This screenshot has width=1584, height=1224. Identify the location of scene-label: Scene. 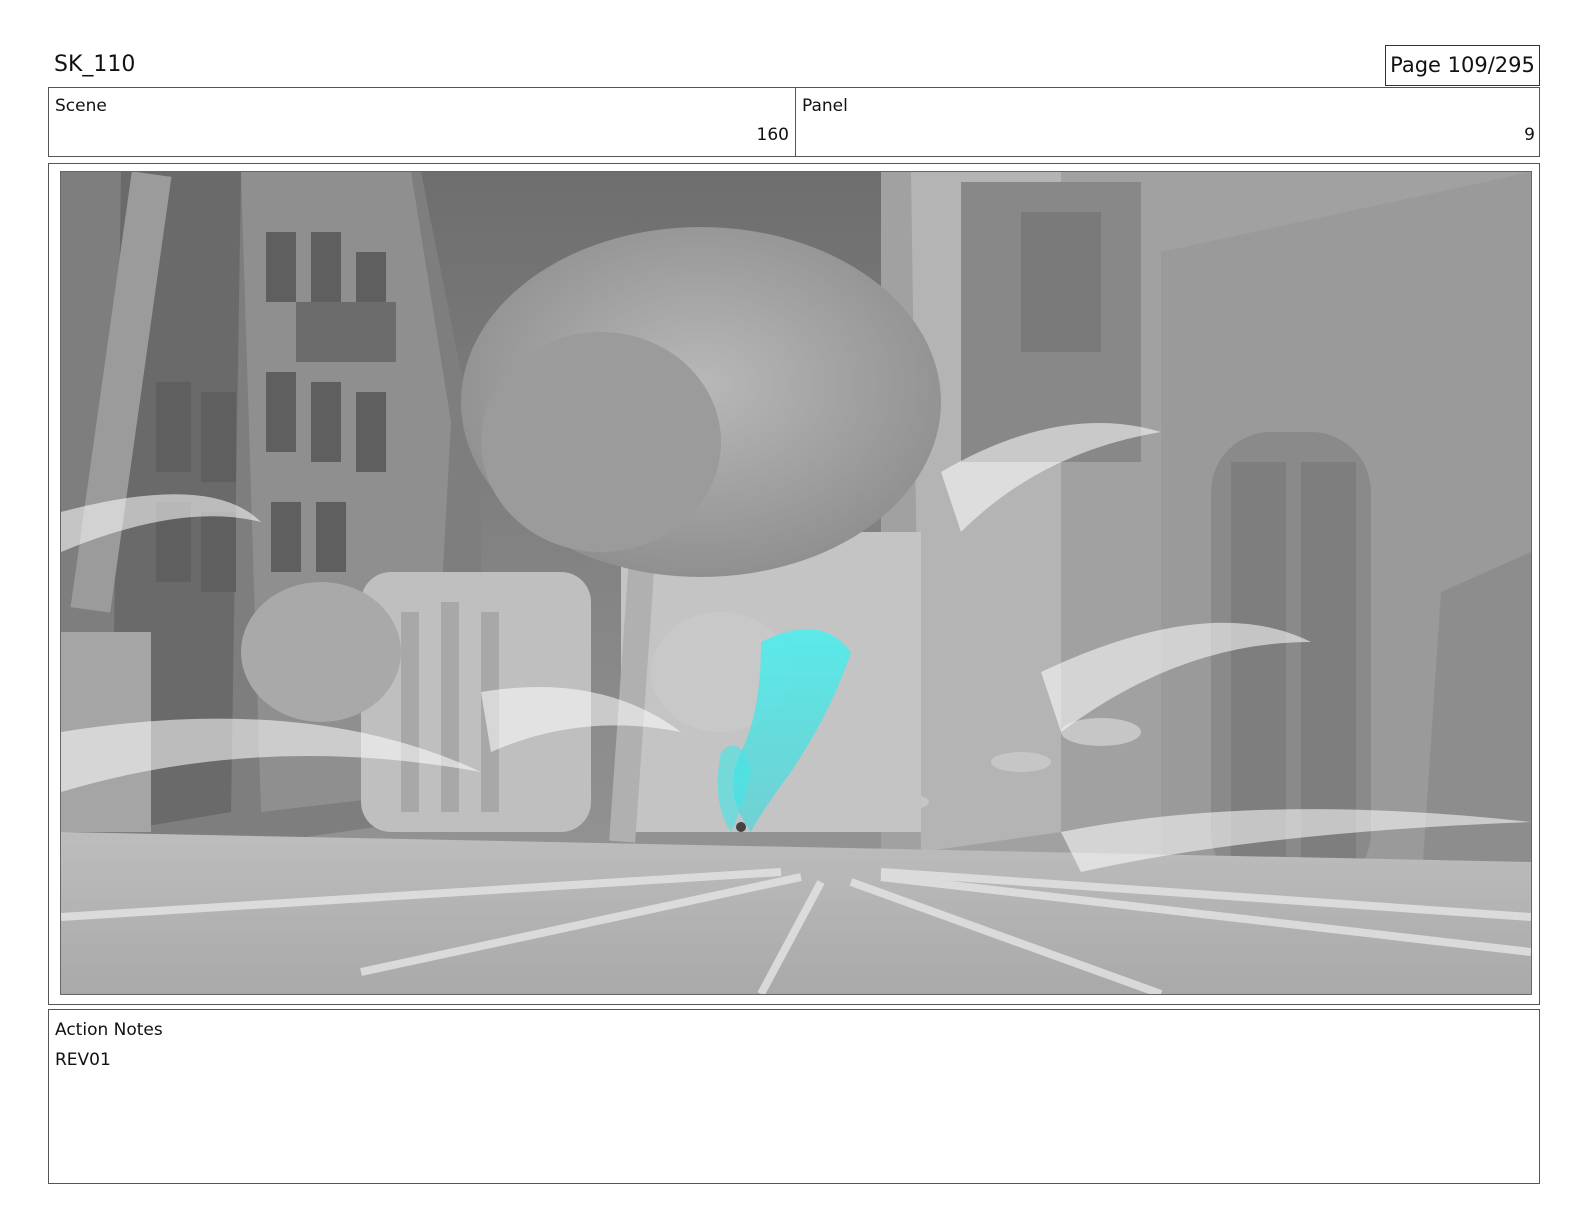
(81, 106).